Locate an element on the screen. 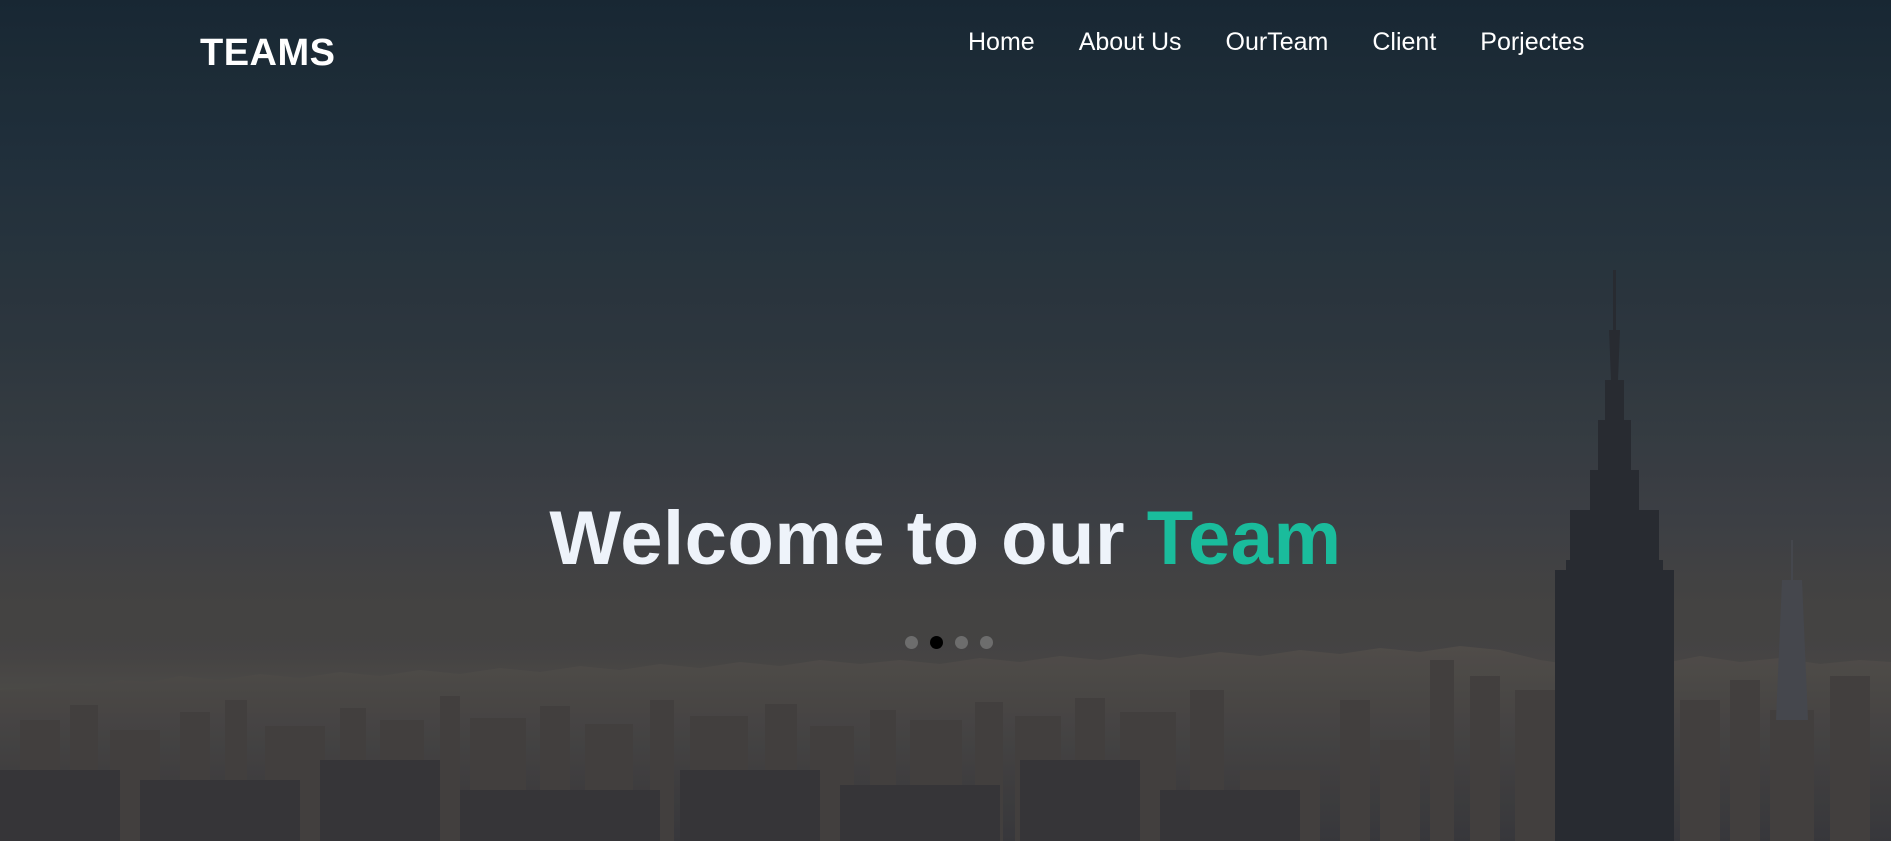  nav-link-client: Client is located at coordinates (1404, 42).